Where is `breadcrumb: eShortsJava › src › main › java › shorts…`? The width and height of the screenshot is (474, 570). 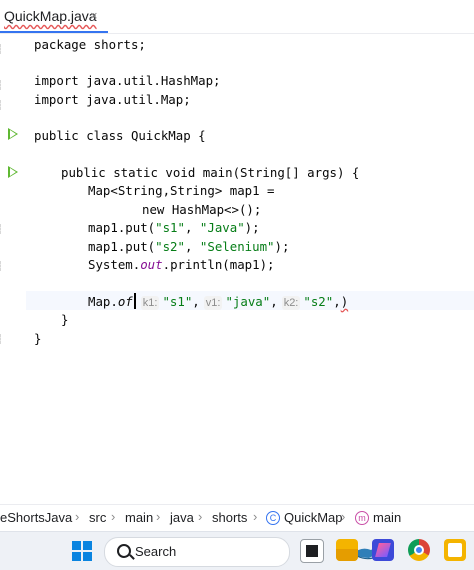
breadcrumb: eShortsJava › src › main › java › shorts… is located at coordinates (237, 517).